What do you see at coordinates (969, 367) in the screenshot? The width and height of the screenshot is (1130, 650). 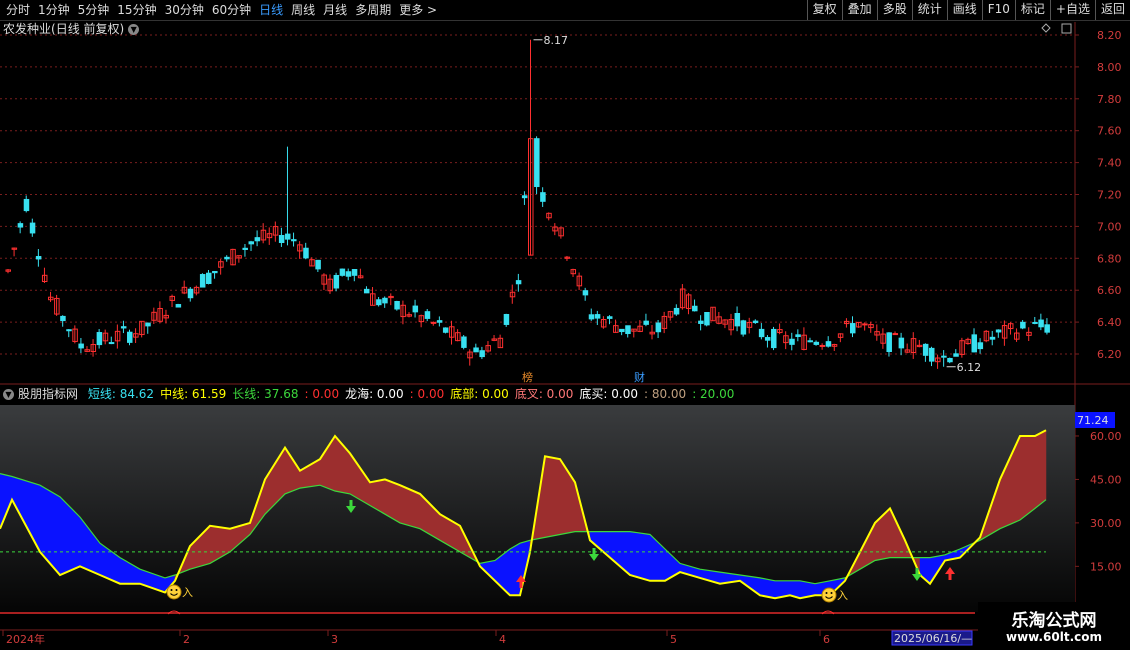 I see `low-price-label: 6.12` at bounding box center [969, 367].